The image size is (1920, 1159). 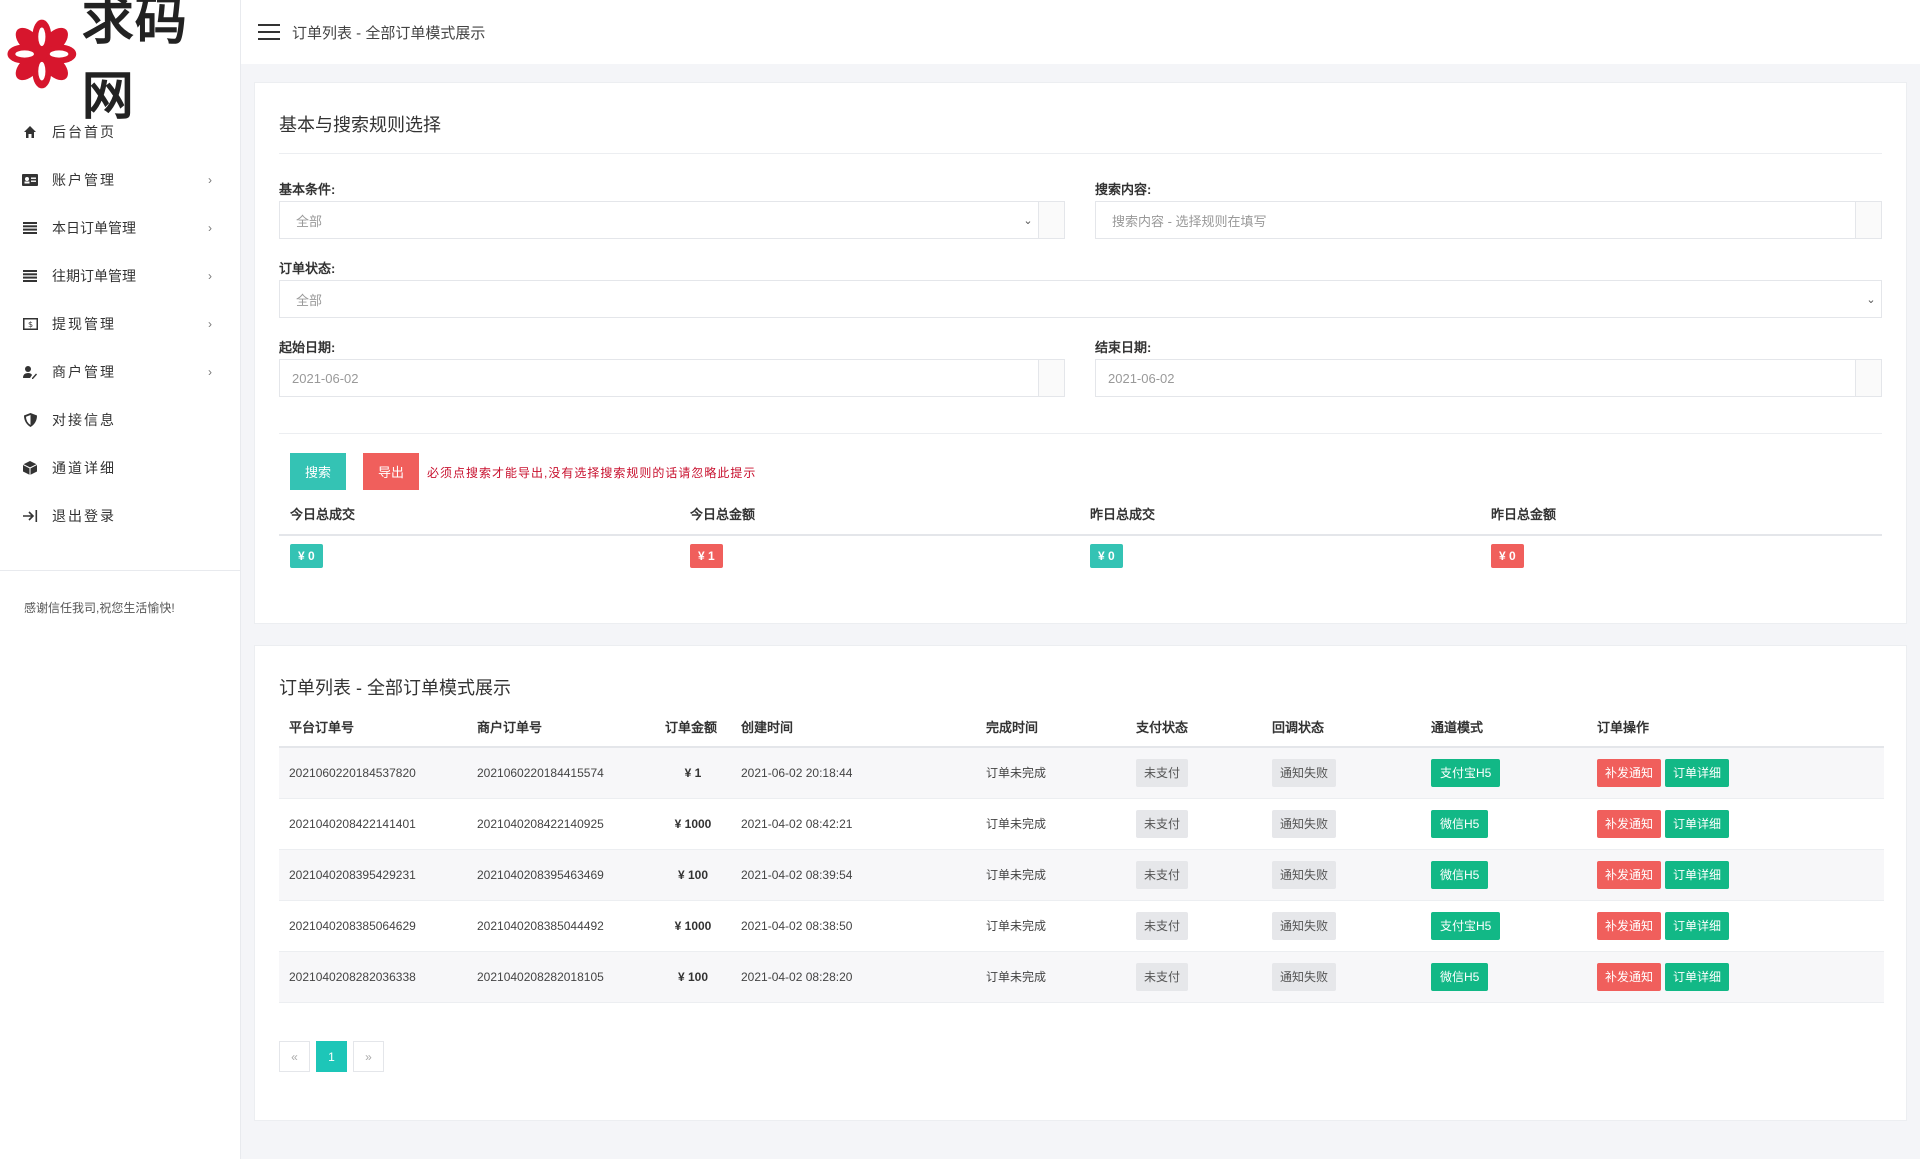 I want to click on user-edit-icon, so click(x=30, y=372).